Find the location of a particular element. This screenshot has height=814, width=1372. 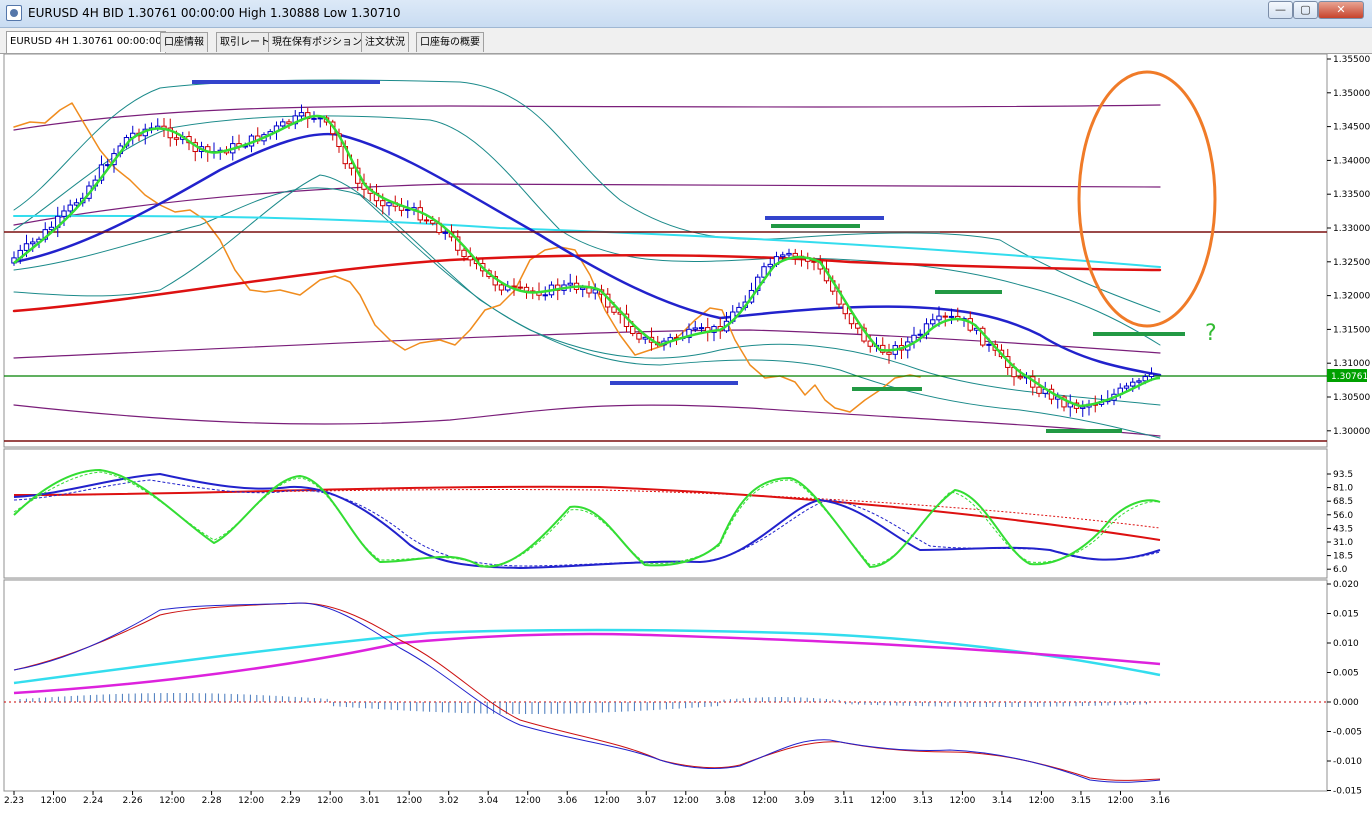

x-tick-label: 3.14 is located at coordinates (1002, 801).